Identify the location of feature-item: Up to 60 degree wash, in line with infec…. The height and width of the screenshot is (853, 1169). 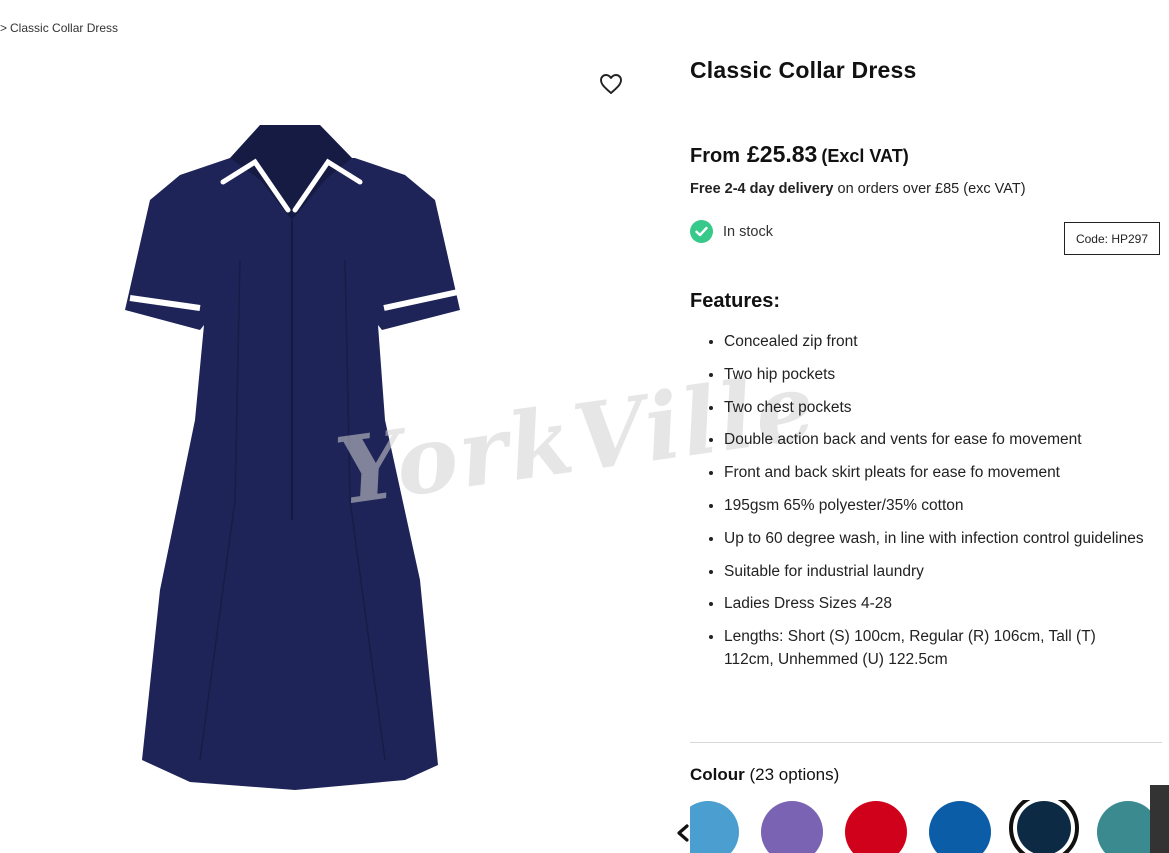
(934, 538).